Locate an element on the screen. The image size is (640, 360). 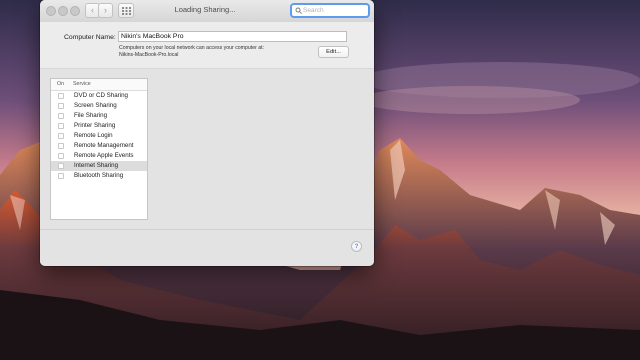
show-all-button is located at coordinates (126, 10).